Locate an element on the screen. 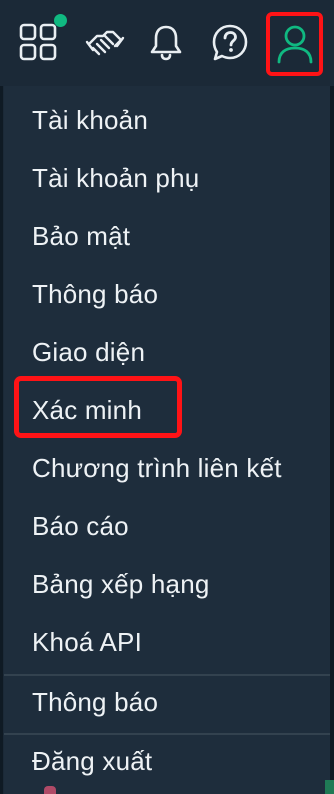  notification-dot is located at coordinates (60, 20).